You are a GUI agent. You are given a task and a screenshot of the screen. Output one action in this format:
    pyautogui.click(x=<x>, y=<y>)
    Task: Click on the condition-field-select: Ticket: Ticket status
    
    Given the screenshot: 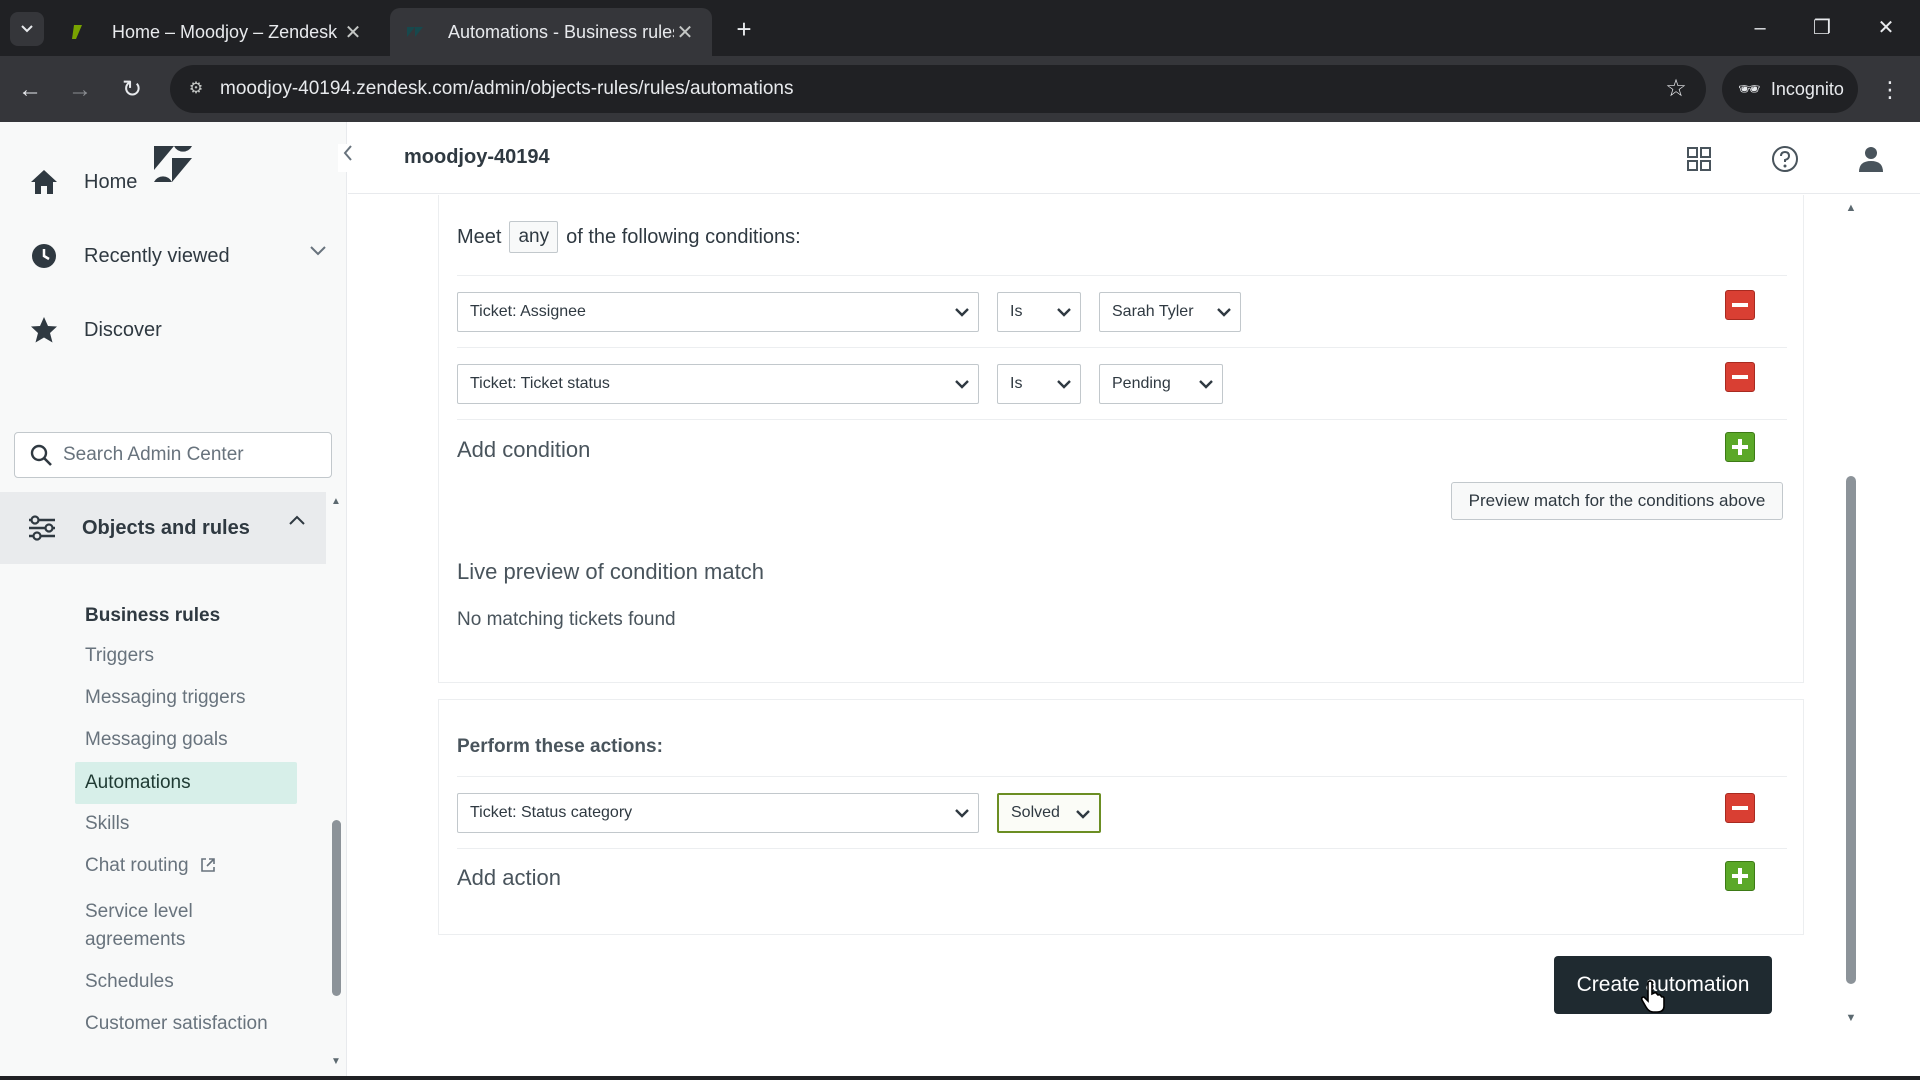 What is the action you would take?
    pyautogui.click(x=718, y=384)
    